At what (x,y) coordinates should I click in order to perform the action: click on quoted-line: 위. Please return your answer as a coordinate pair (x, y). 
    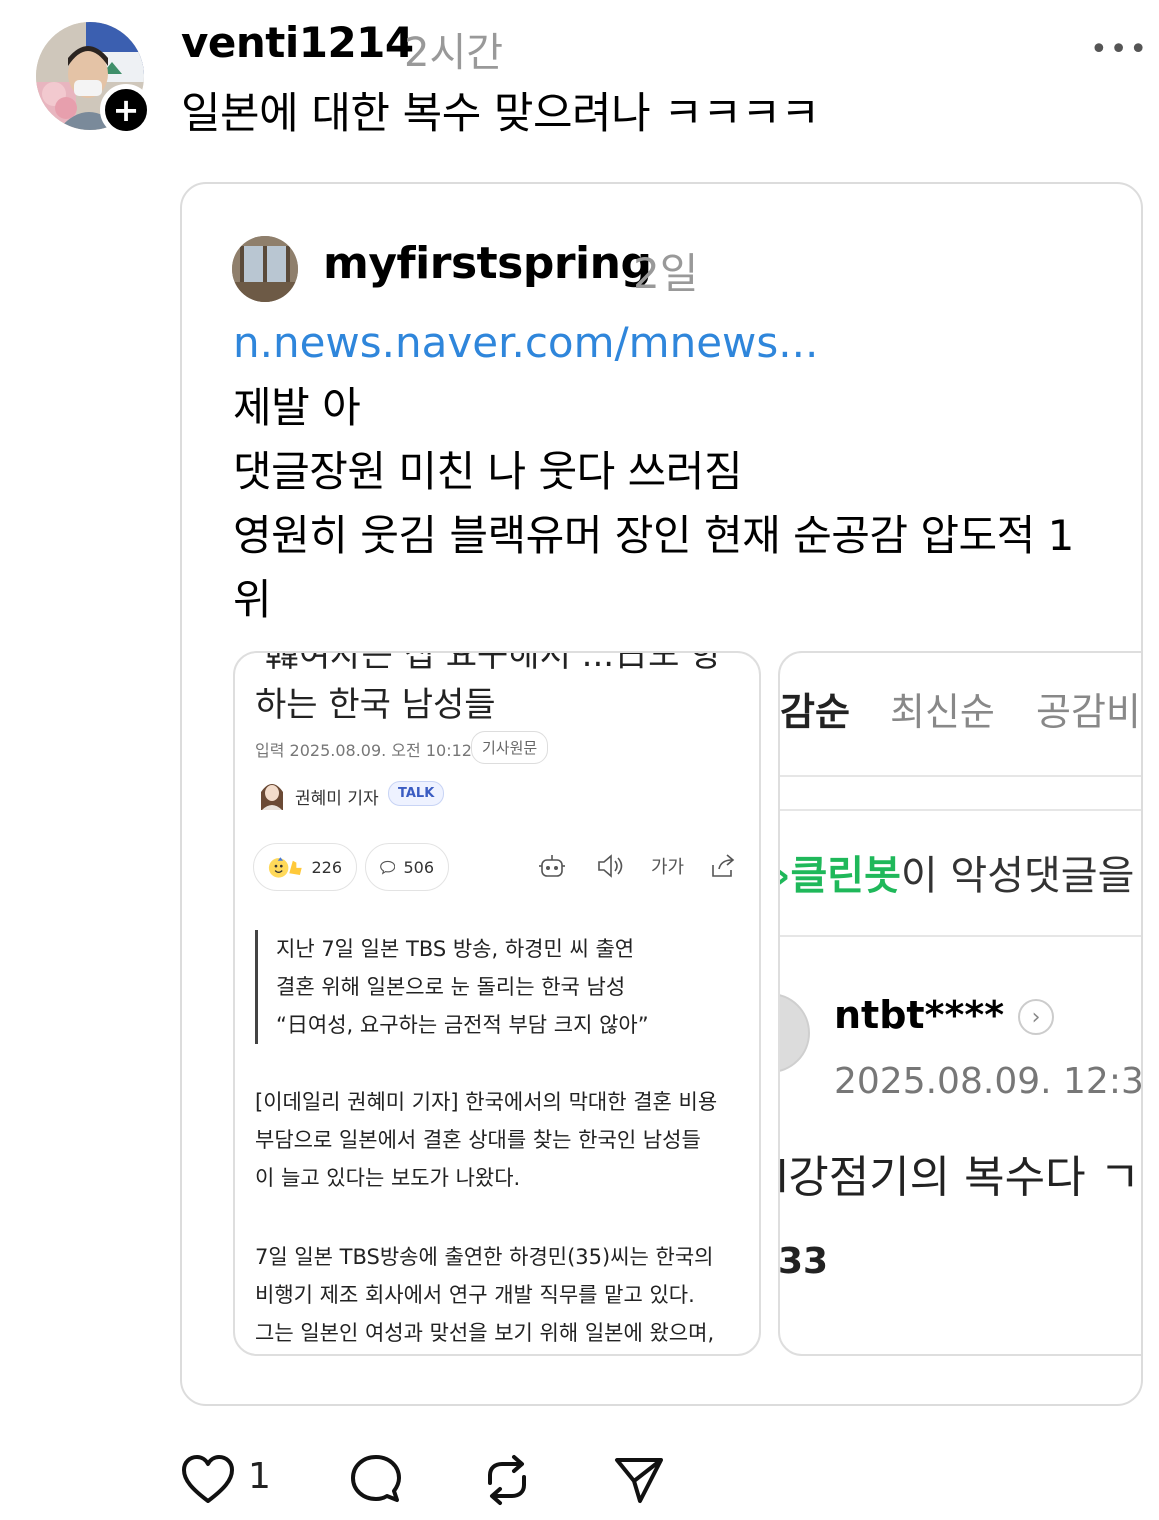
    Looking at the image, I should click on (252, 599).